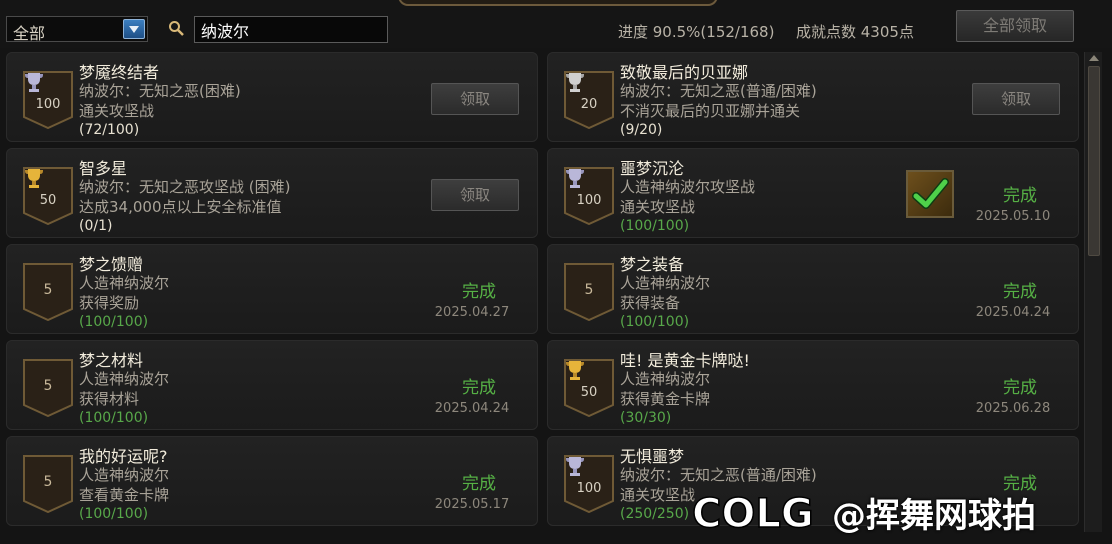  I want to click on completion-date: 2025.05.17, so click(472, 504).